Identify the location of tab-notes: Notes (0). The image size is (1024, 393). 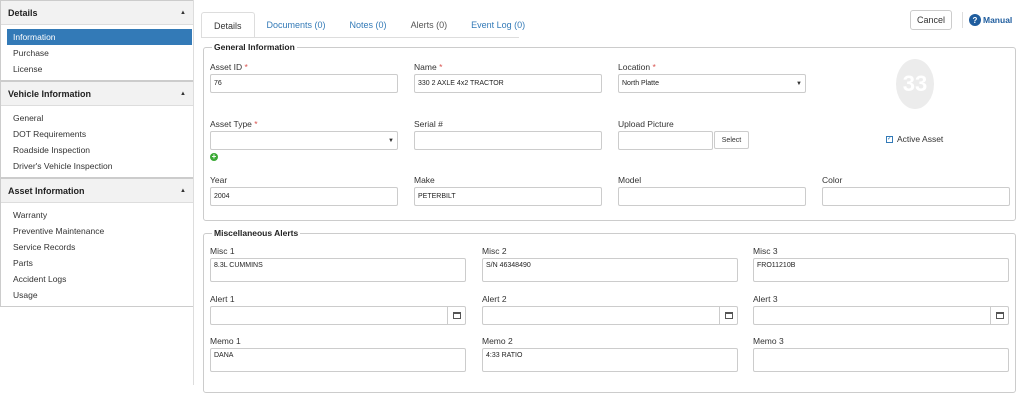
(368, 25).